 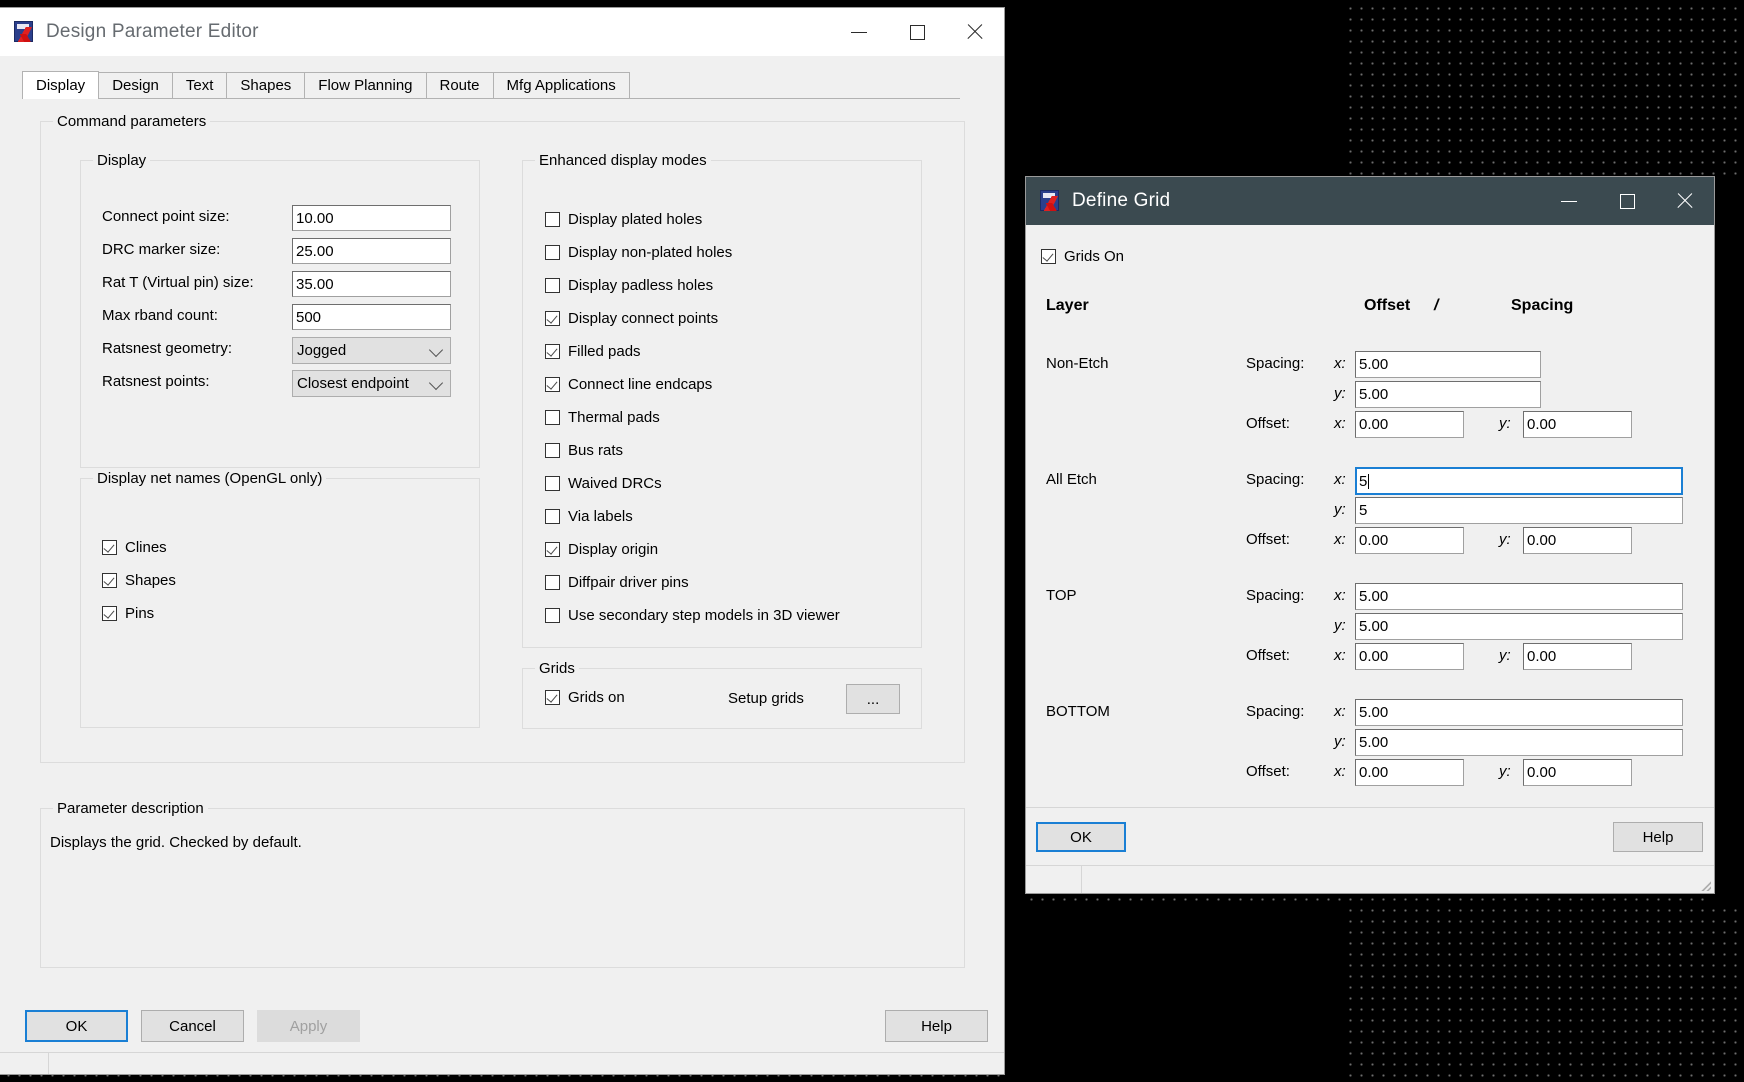 What do you see at coordinates (1577, 772) in the screenshot?
I see `row-bottom-offset-y-input: 0.00` at bounding box center [1577, 772].